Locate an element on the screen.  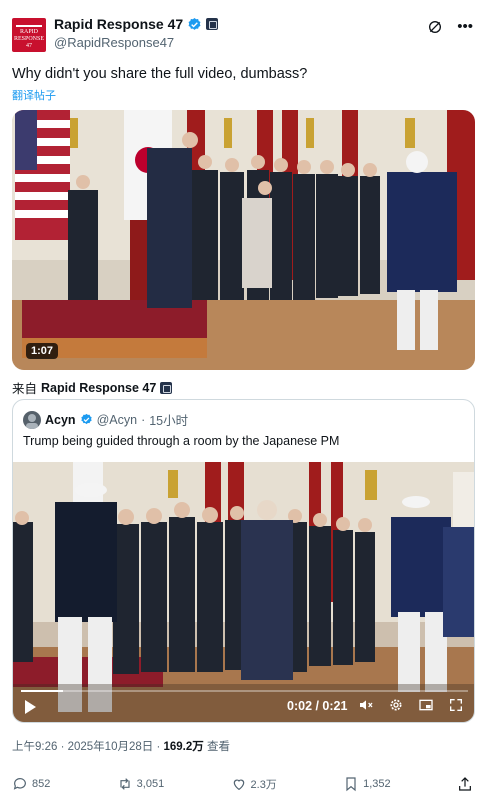
video-controls: 0:02 / 0:21 is located at coordinates (243, 704).